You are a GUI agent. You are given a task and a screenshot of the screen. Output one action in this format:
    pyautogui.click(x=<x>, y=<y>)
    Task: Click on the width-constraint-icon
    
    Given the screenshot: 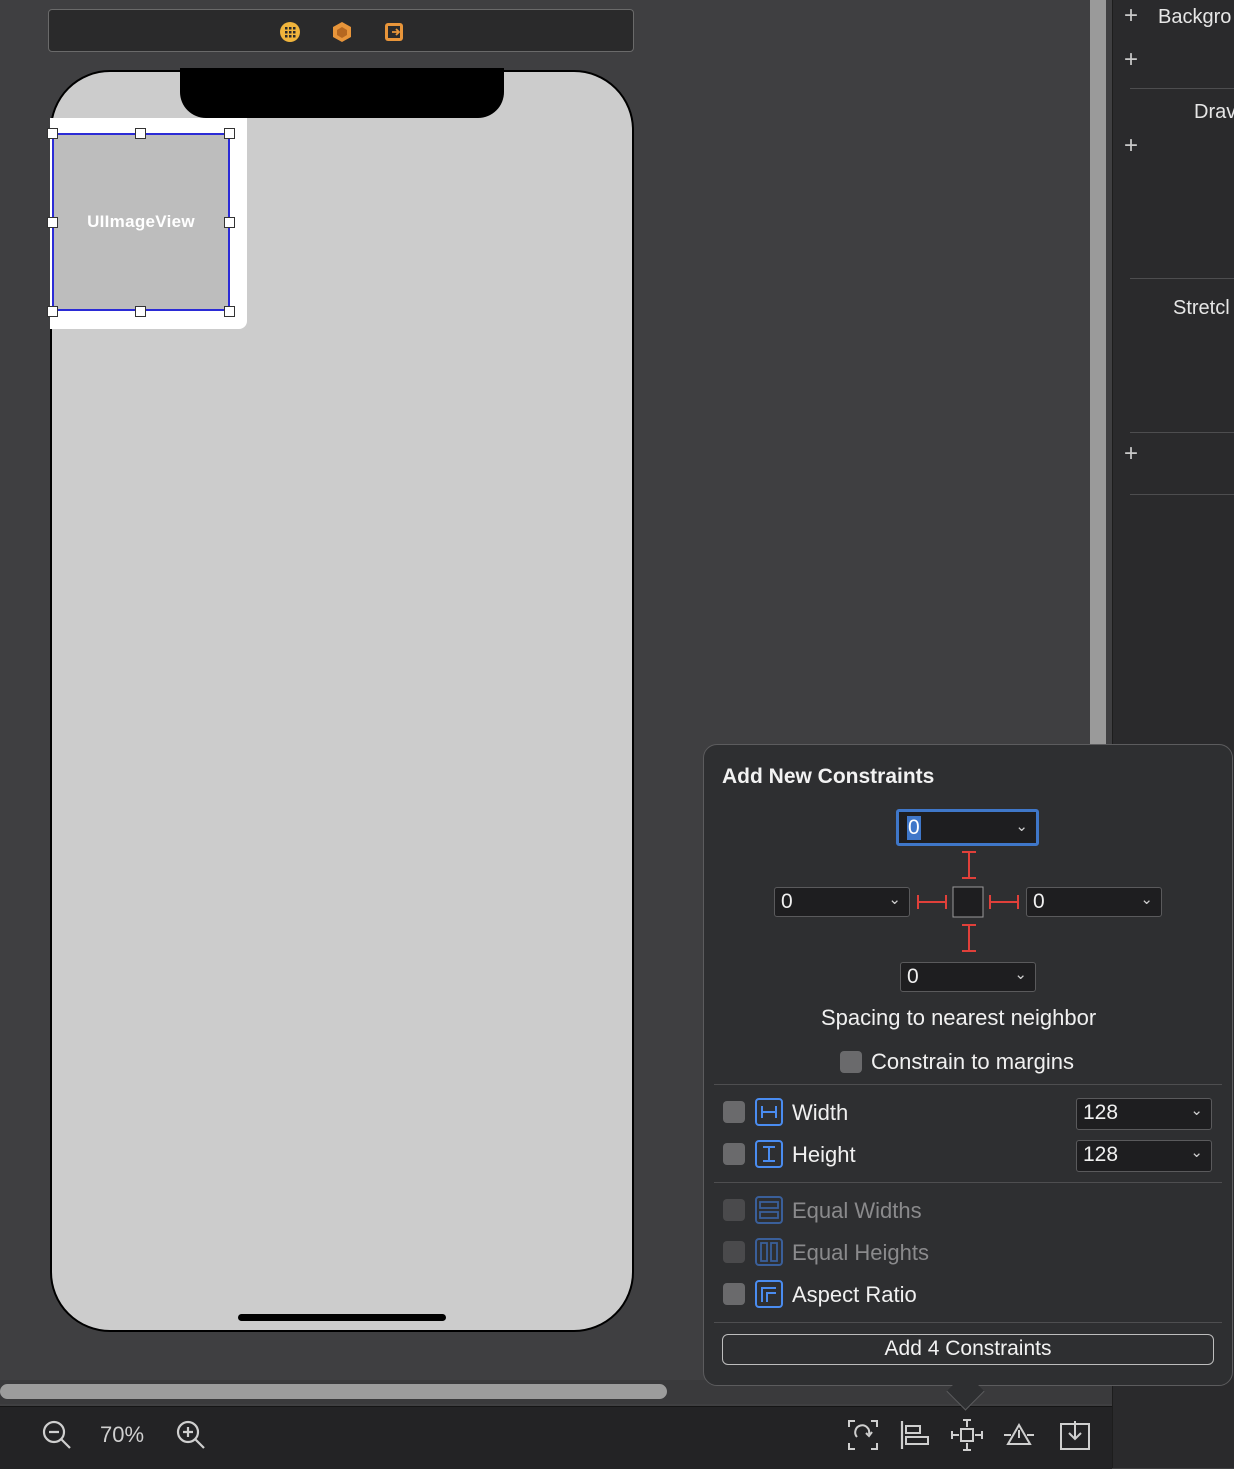 What is the action you would take?
    pyautogui.click(x=769, y=1112)
    